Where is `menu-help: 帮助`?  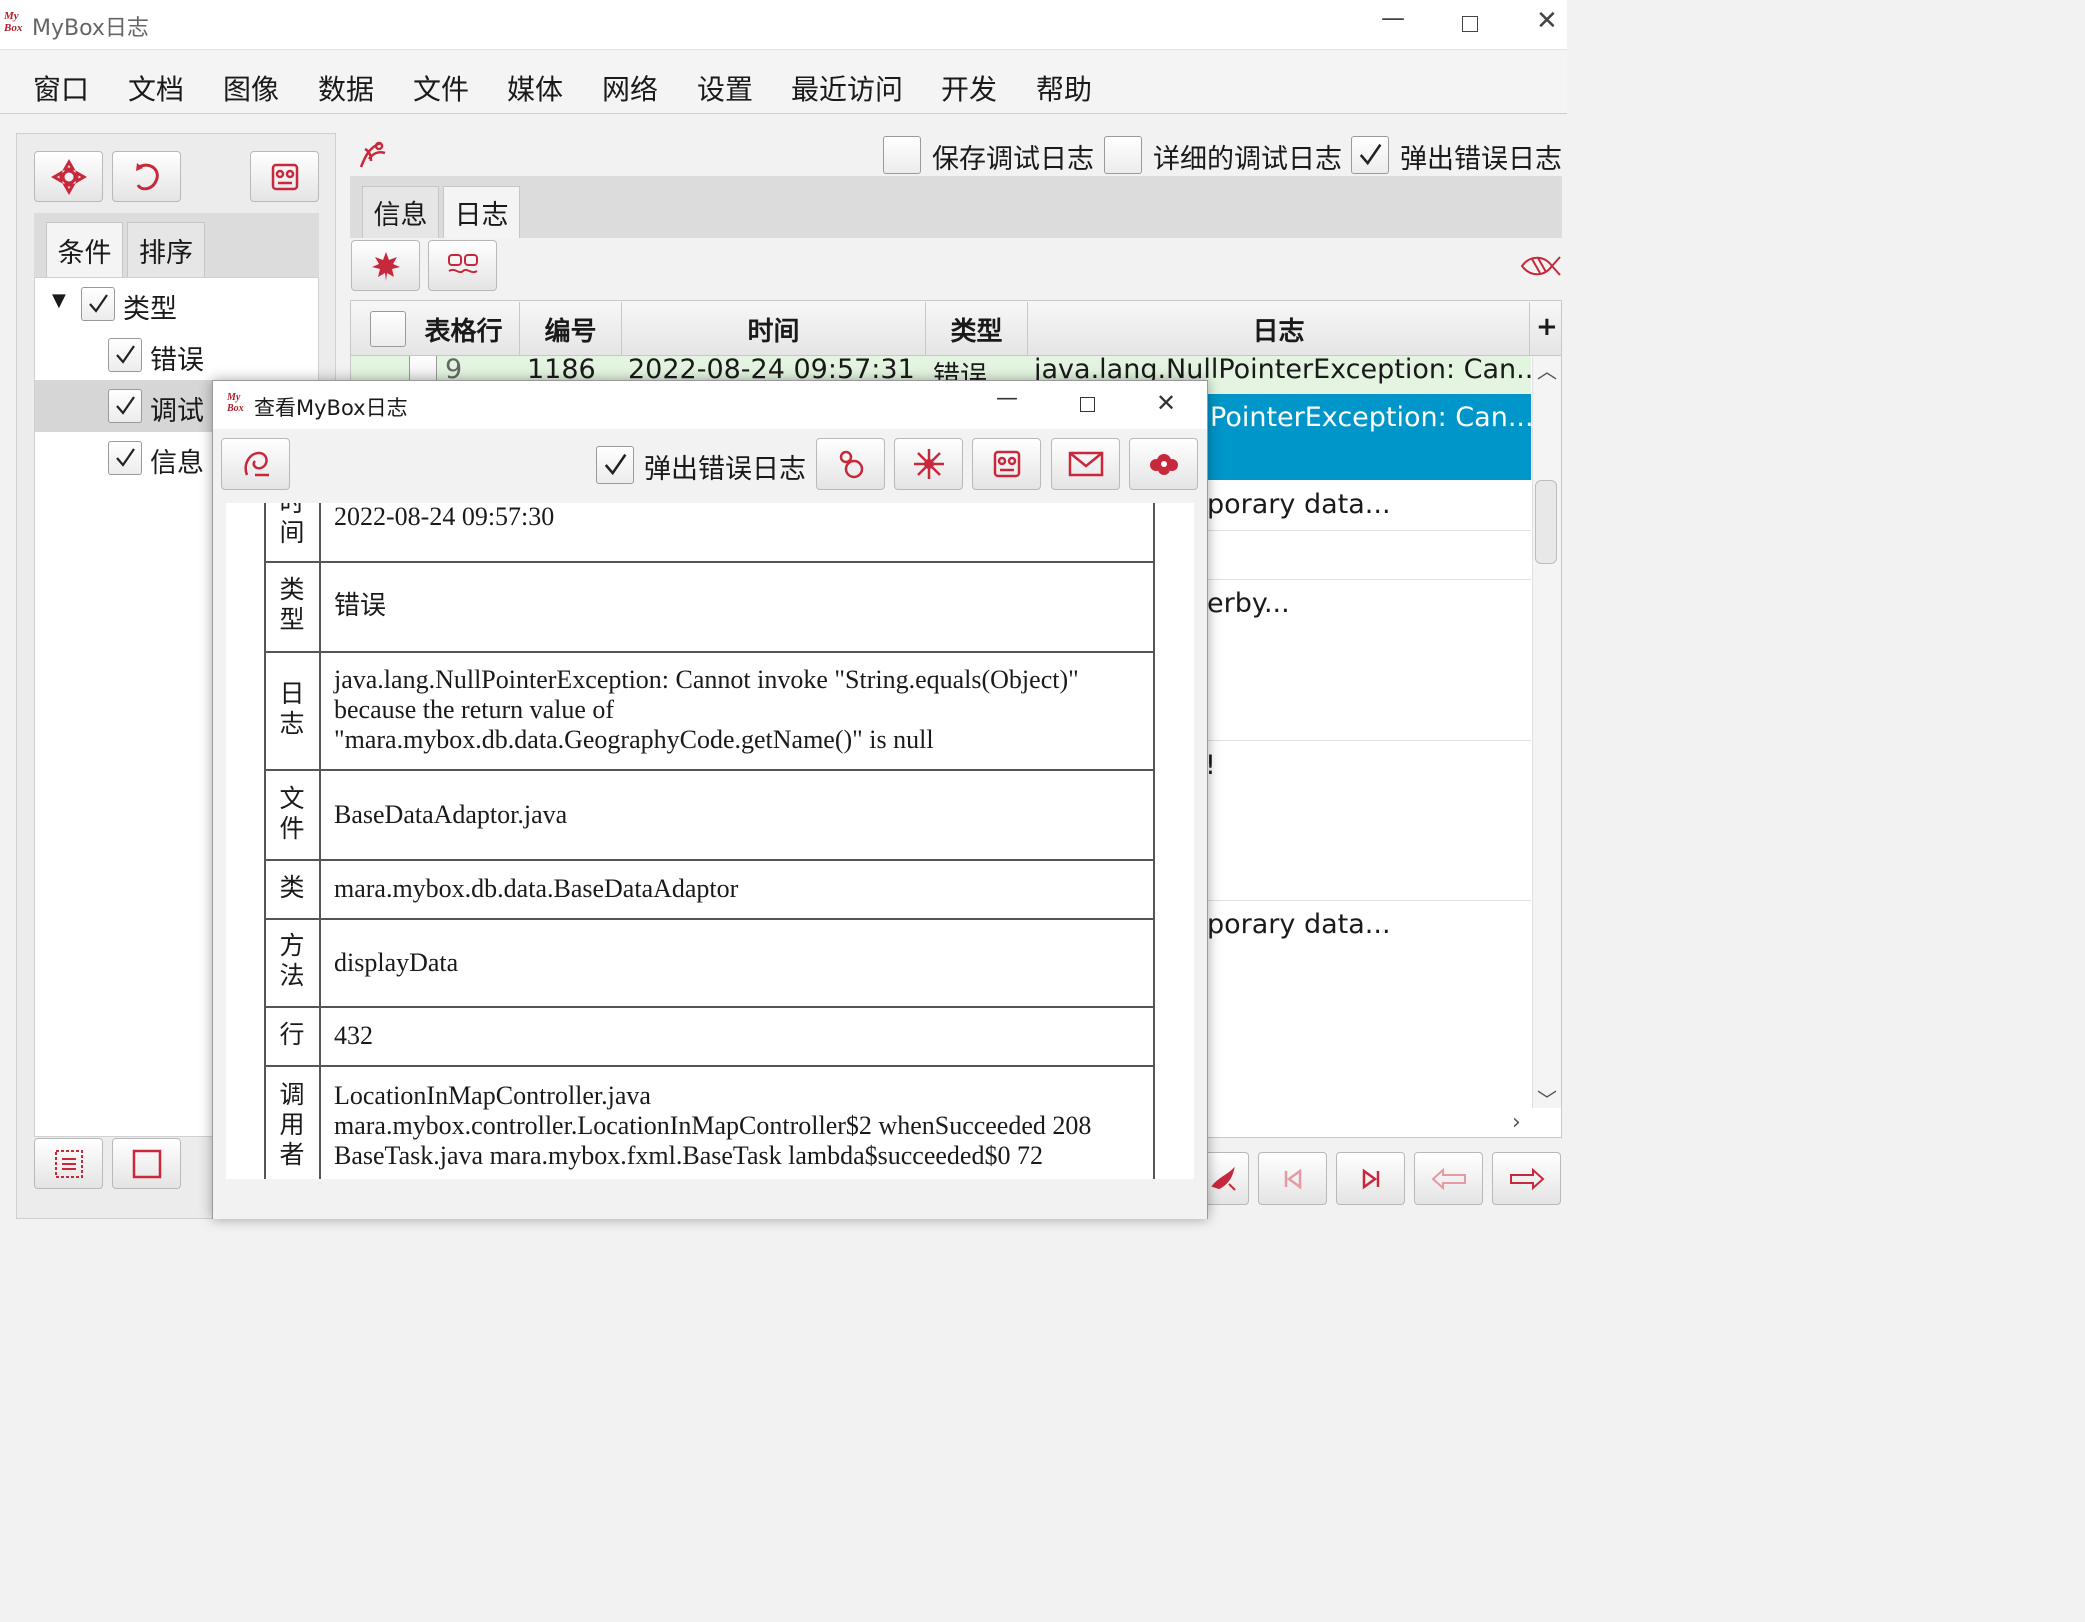
menu-help: 帮助 is located at coordinates (1064, 88).